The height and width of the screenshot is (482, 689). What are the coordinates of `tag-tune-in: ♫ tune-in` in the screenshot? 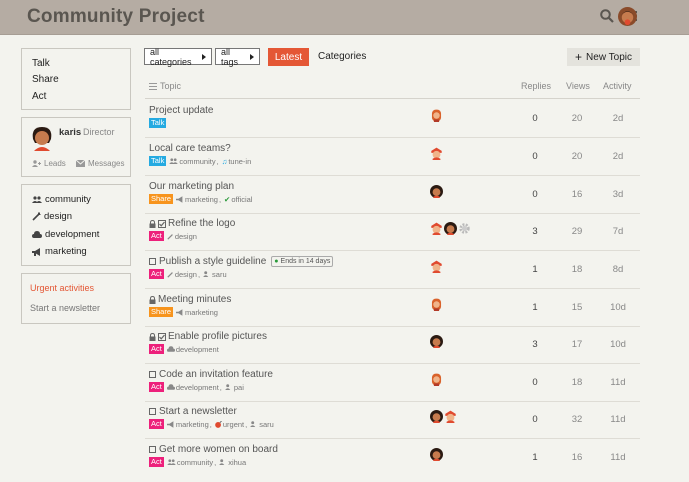 It's located at (237, 161).